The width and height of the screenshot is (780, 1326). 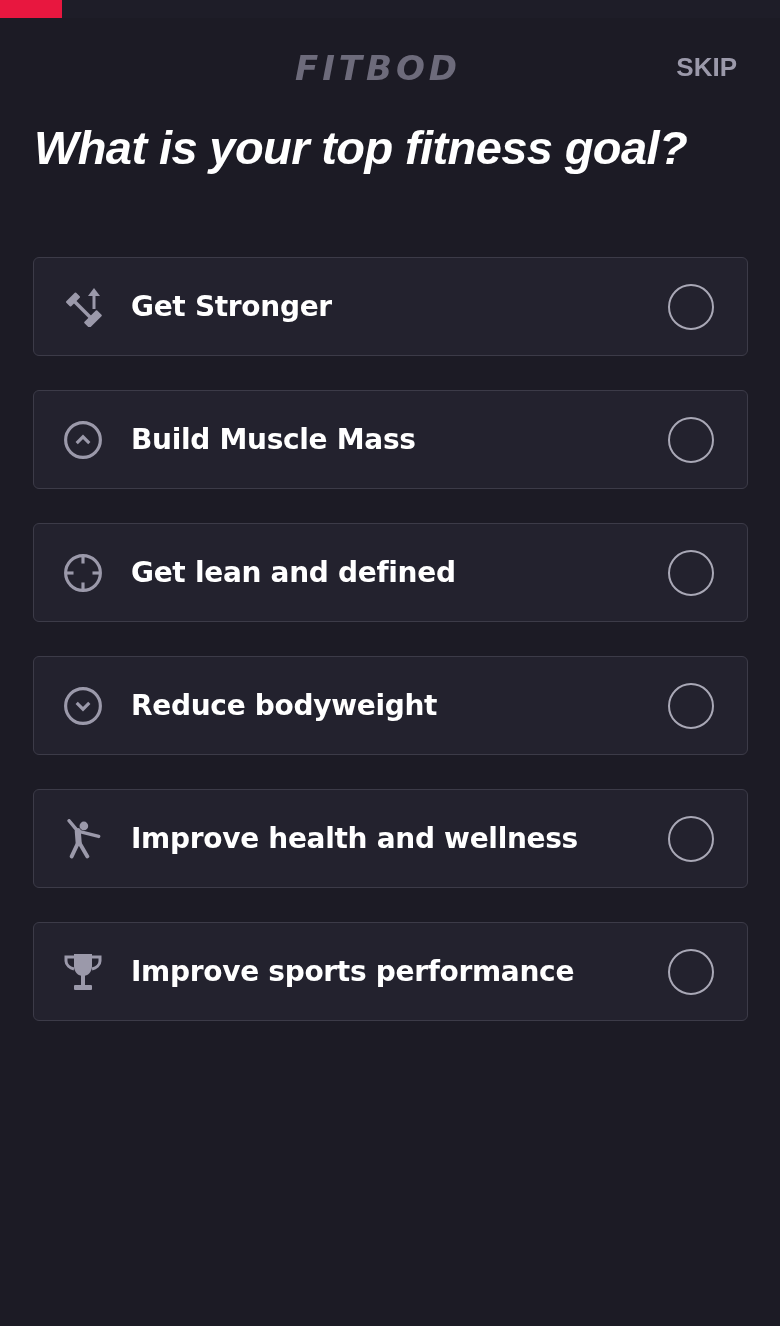 What do you see at coordinates (390, 705) in the screenshot?
I see `goal-option: Reduce bodyweight` at bounding box center [390, 705].